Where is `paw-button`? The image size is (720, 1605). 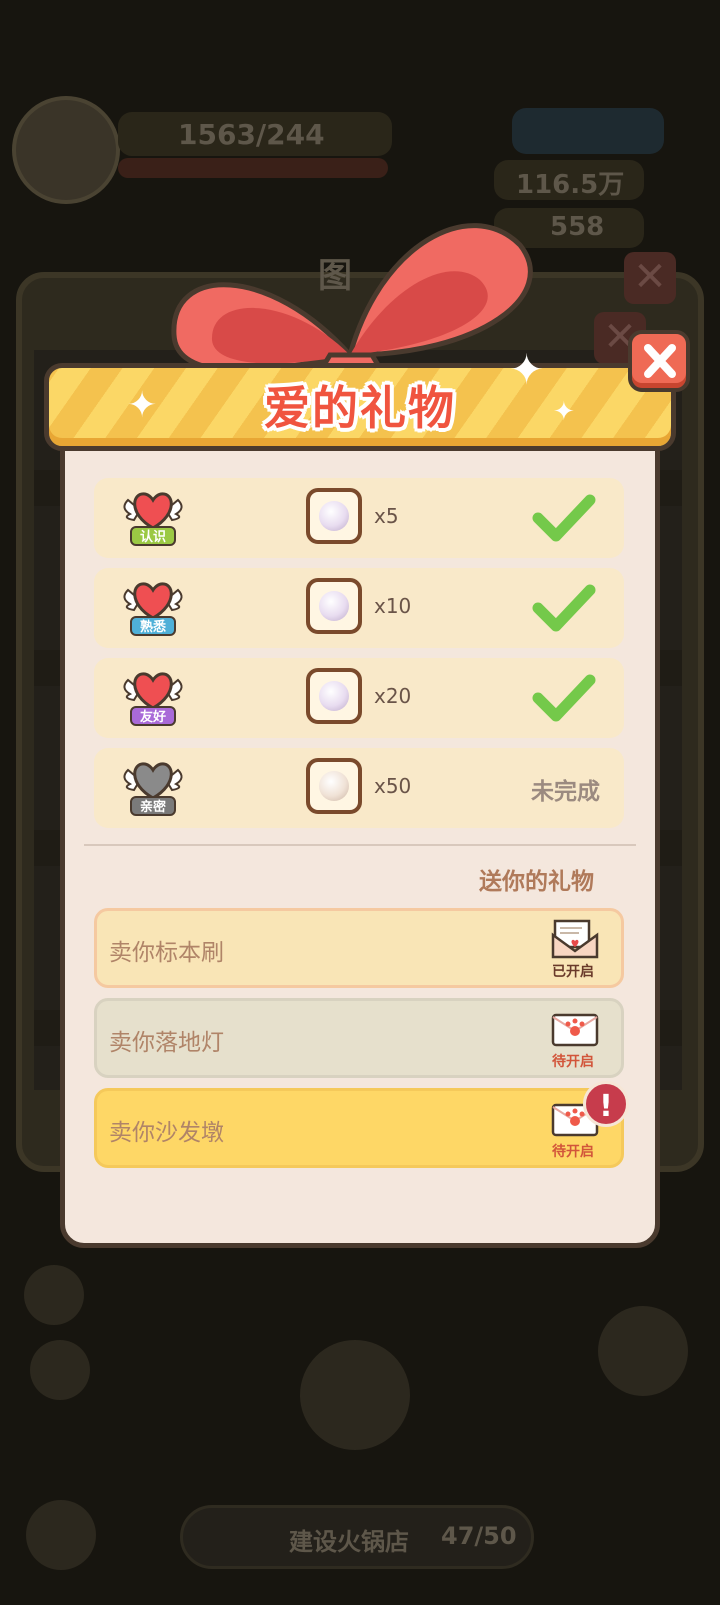 paw-button is located at coordinates (355, 1395).